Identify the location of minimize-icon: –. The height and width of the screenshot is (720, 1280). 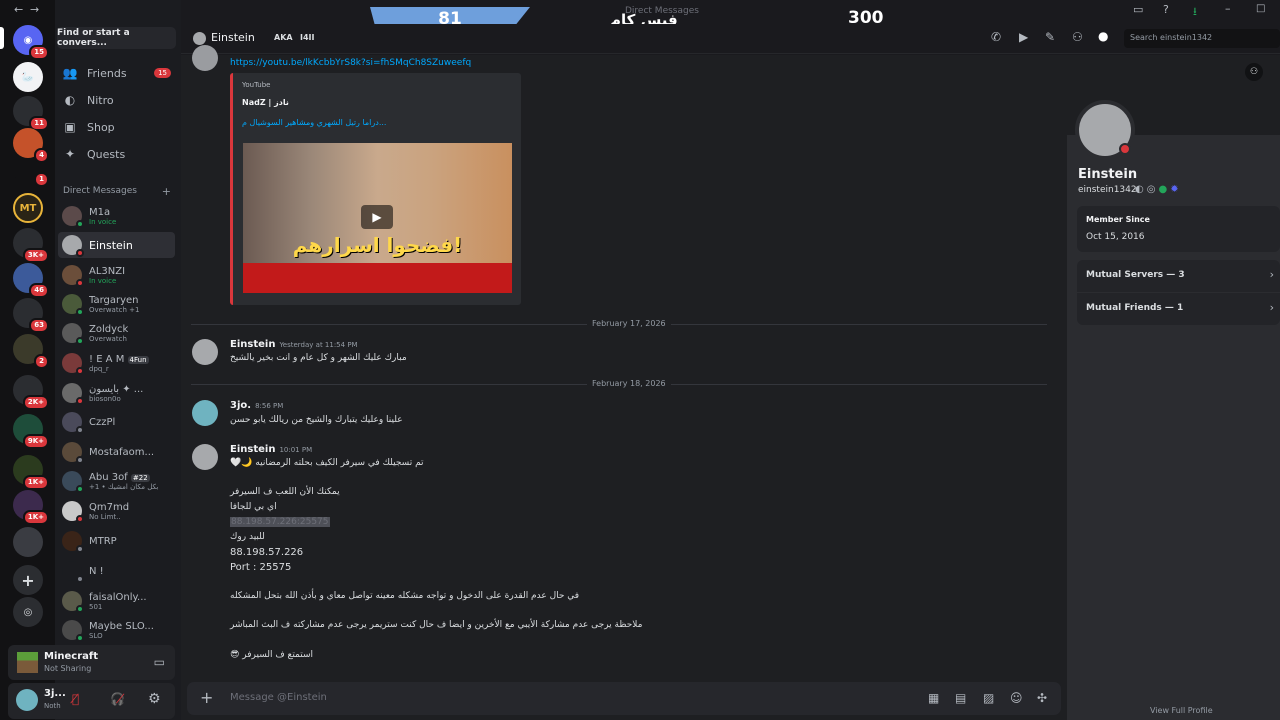
(1228, 8).